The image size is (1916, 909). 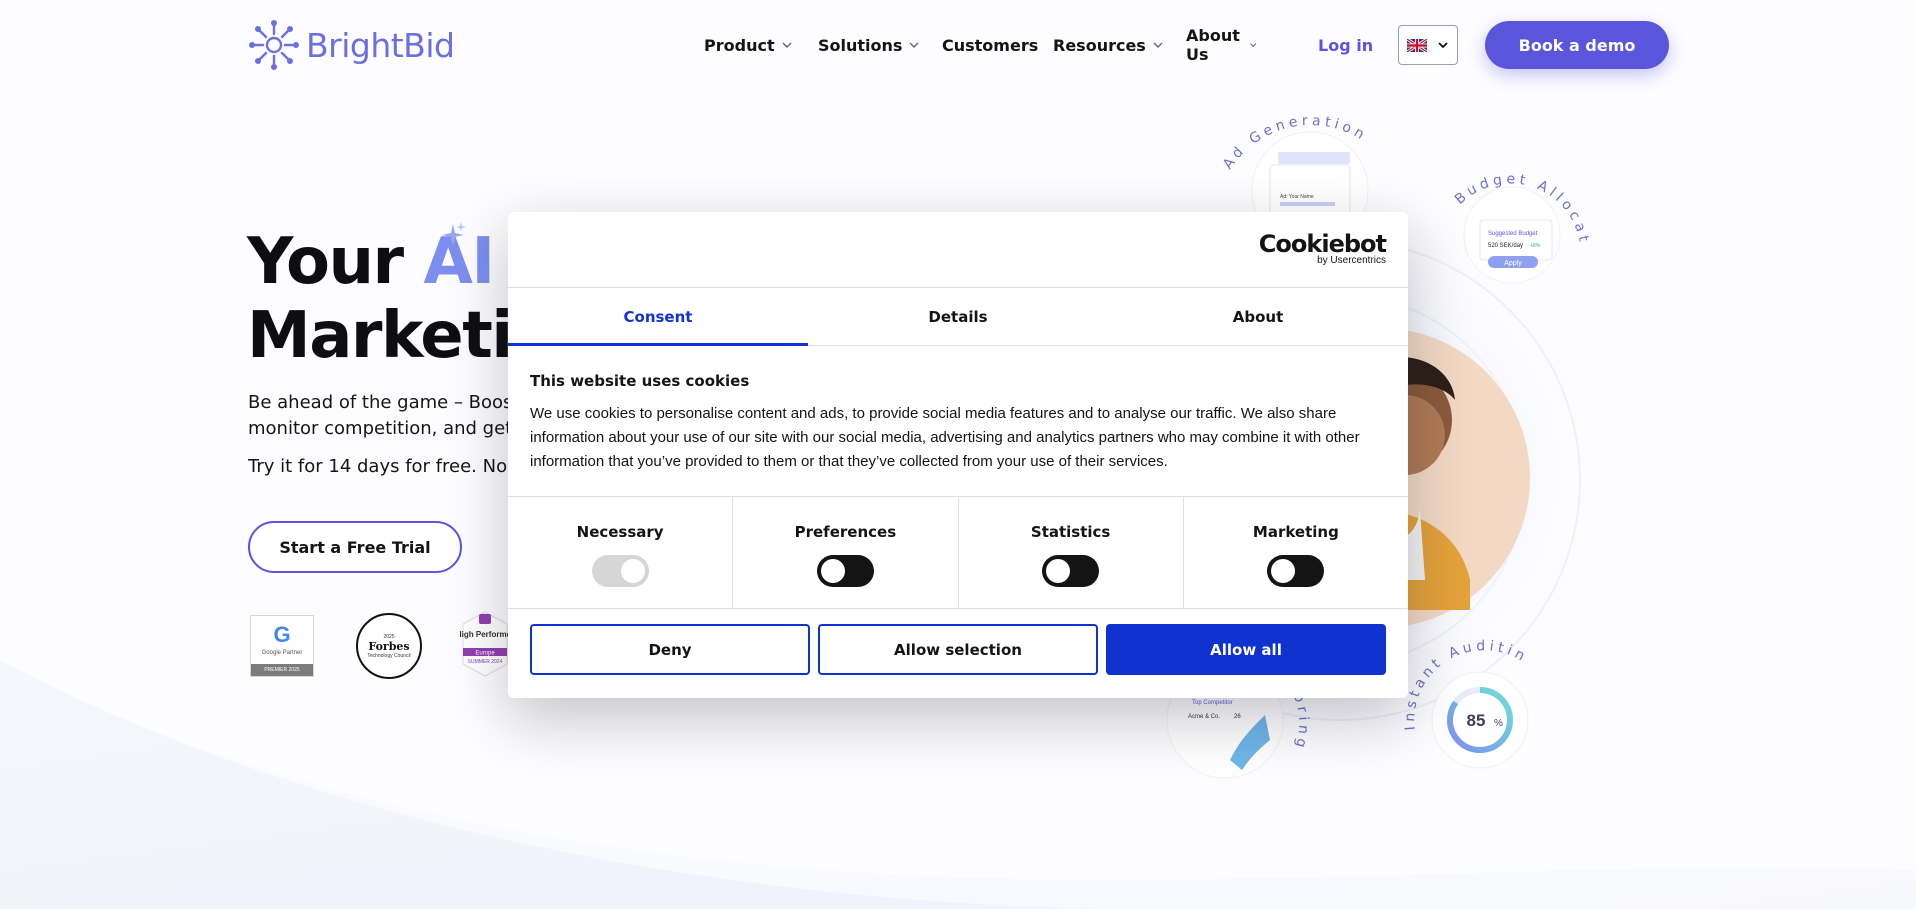 What do you see at coordinates (1246, 649) in the screenshot?
I see `allow-all-button: Allow all` at bounding box center [1246, 649].